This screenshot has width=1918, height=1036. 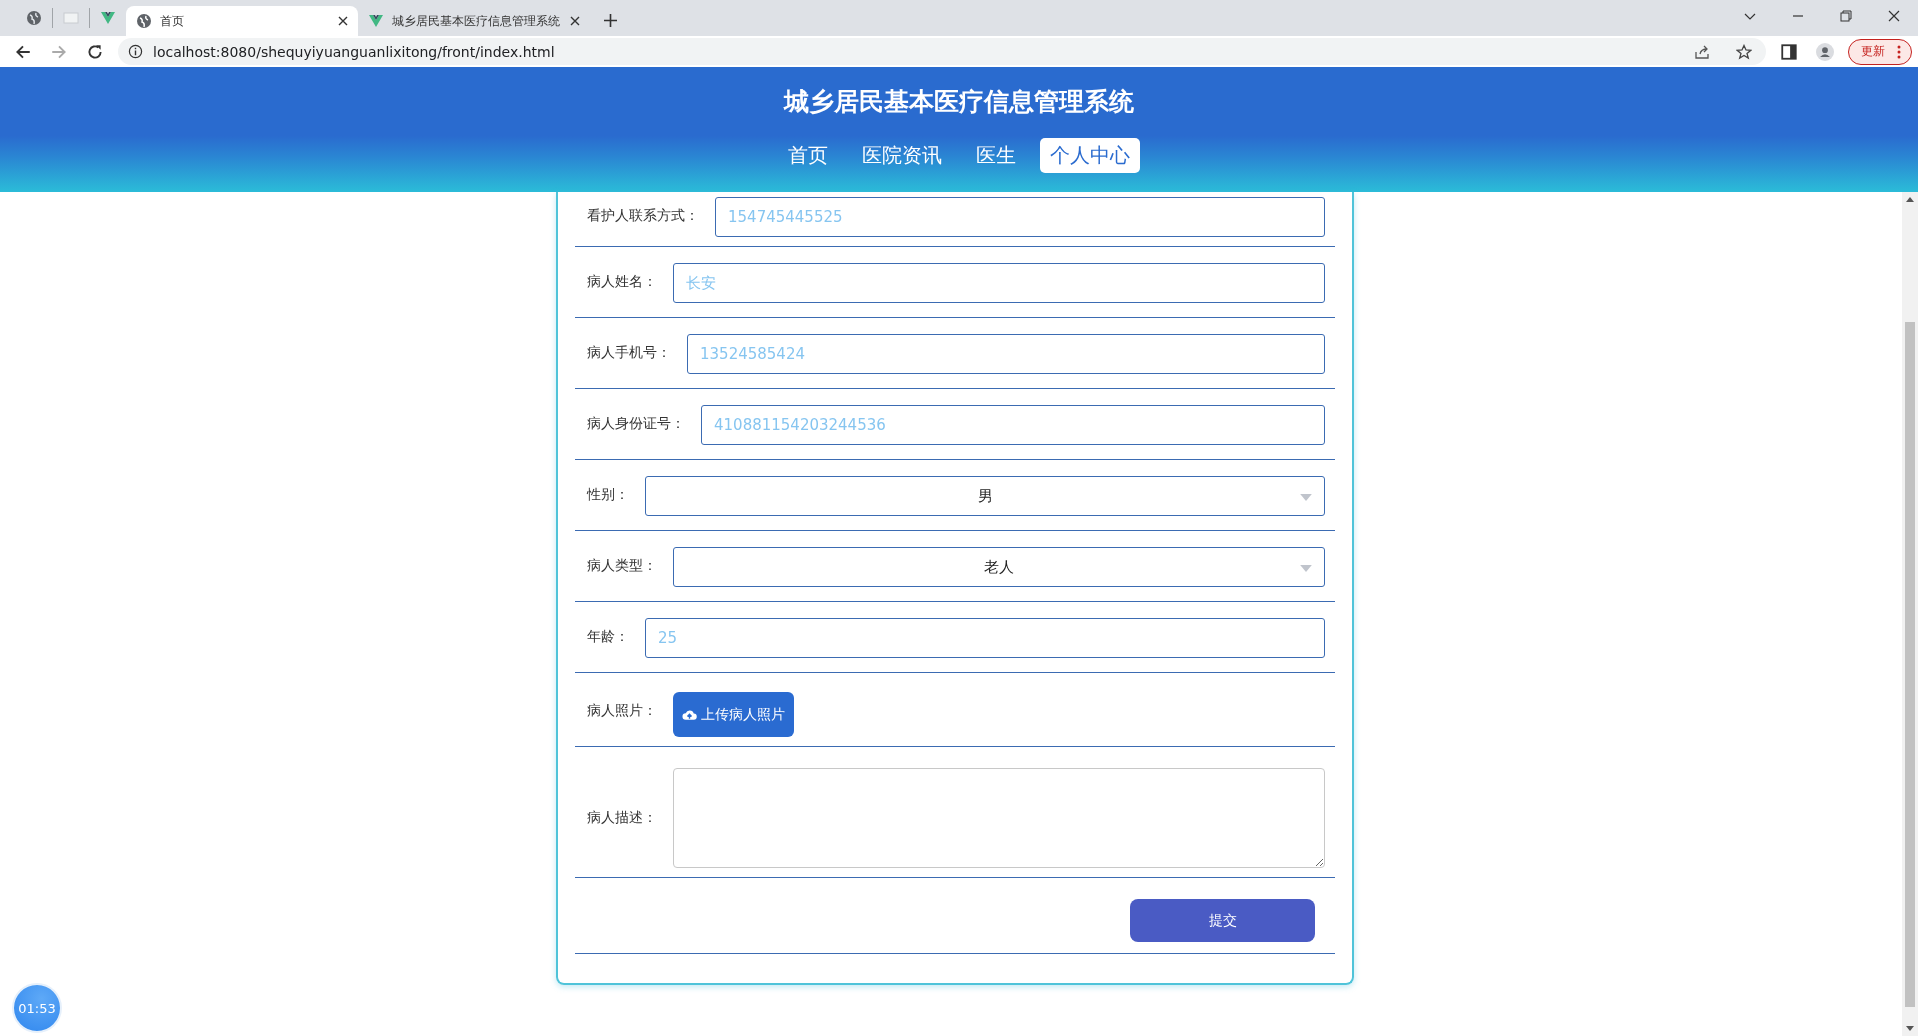 I want to click on field-label: 病人身份证号：, so click(x=636, y=424).